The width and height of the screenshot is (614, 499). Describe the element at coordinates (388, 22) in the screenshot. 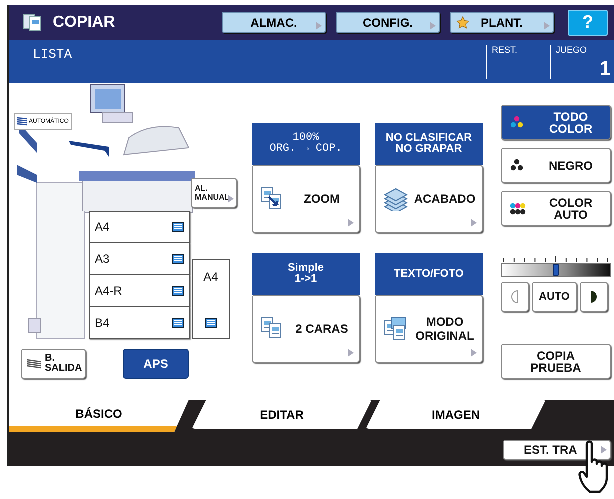

I see `header-button: CONFIG.` at that location.